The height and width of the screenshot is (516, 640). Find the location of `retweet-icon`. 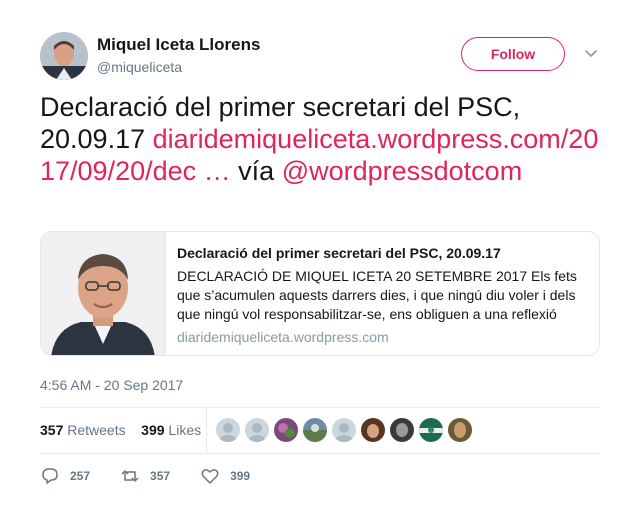

retweet-icon is located at coordinates (130, 476).